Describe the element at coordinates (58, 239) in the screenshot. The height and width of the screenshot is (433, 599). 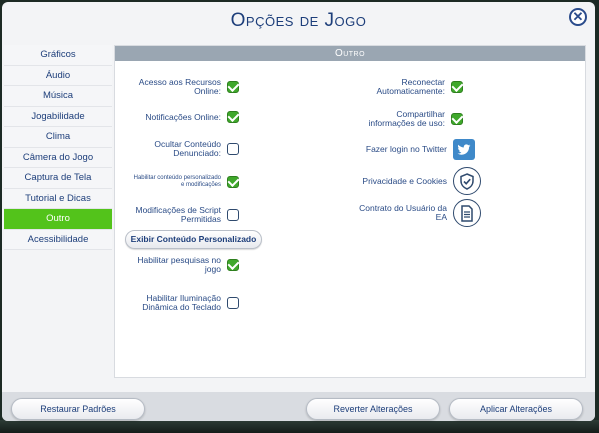
I see `sidebar-item-acessibilidade: Acessibilidade` at that location.